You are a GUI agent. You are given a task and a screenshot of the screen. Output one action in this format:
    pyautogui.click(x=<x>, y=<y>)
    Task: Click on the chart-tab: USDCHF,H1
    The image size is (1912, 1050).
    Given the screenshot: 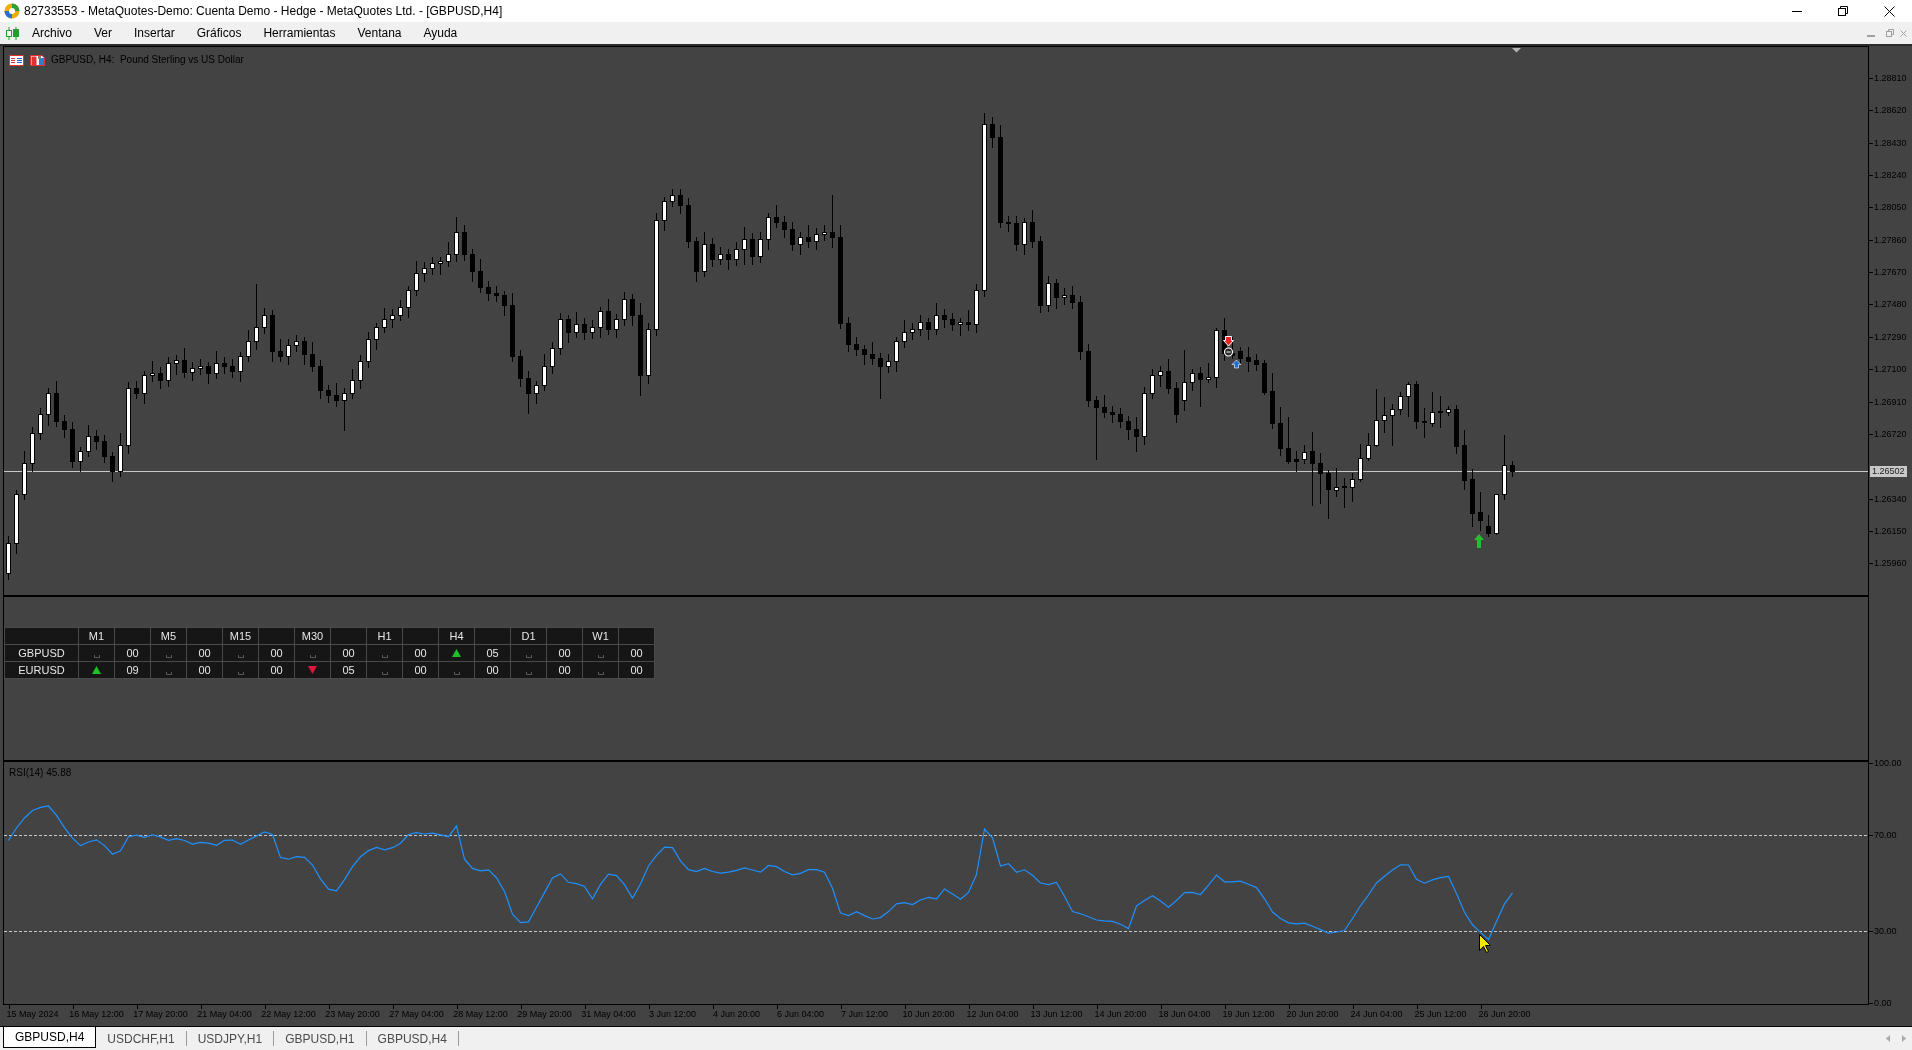 What is the action you would take?
    pyautogui.click(x=141, y=1038)
    